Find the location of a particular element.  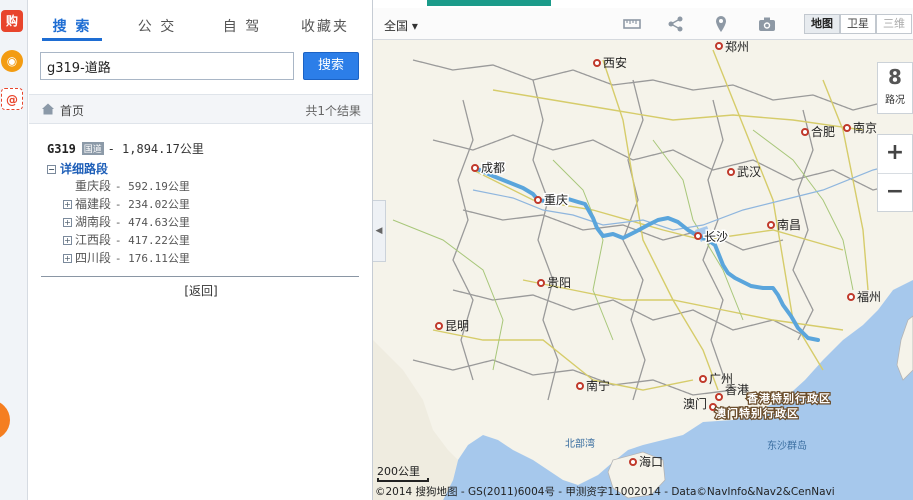

map-type-satellite: 卫星 is located at coordinates (858, 24).